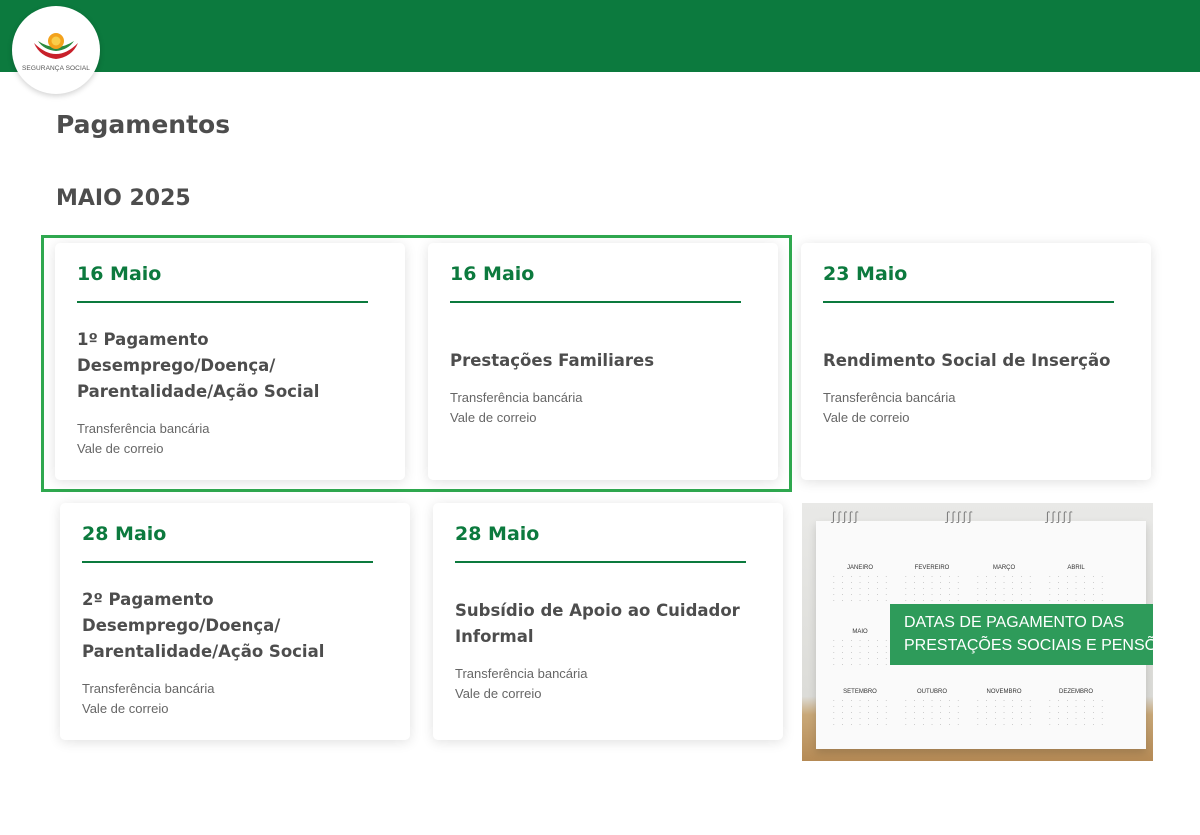 The image size is (1200, 835). What do you see at coordinates (981, 522) in the screenshot?
I see `calendar-rings: ∫∫∫∫∫ ∫∫∫∫∫ ∫∫∫∫∫` at bounding box center [981, 522].